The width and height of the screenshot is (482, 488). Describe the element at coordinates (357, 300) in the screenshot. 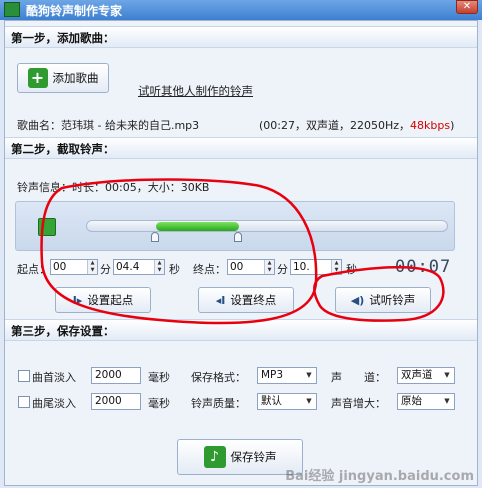

I see `speaker-icon: ◀)` at that location.